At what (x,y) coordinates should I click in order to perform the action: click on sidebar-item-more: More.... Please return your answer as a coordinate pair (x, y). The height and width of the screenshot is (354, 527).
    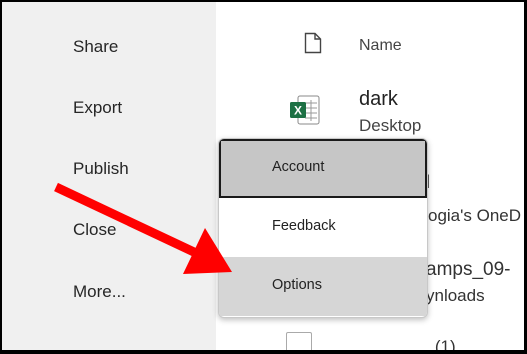
    Looking at the image, I should click on (99, 292).